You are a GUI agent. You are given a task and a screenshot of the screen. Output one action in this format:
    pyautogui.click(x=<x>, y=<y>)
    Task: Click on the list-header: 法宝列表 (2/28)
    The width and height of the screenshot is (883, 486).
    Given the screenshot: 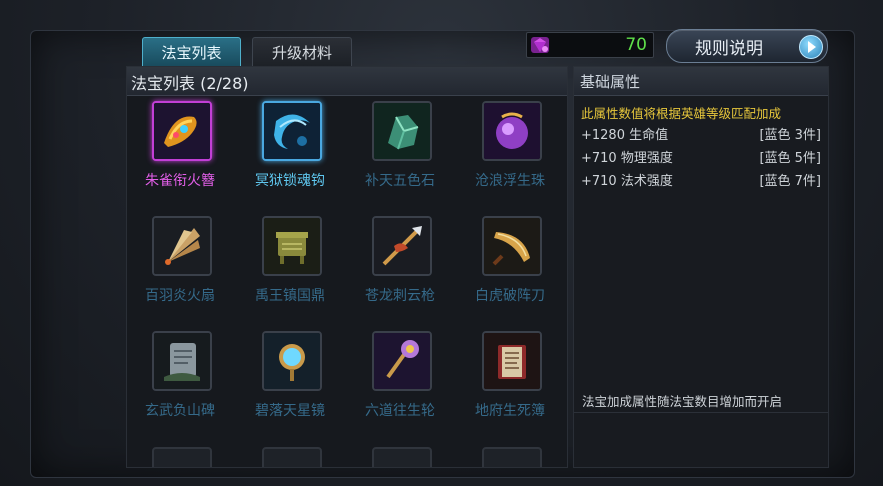 What is the action you would take?
    pyautogui.click(x=347, y=81)
    